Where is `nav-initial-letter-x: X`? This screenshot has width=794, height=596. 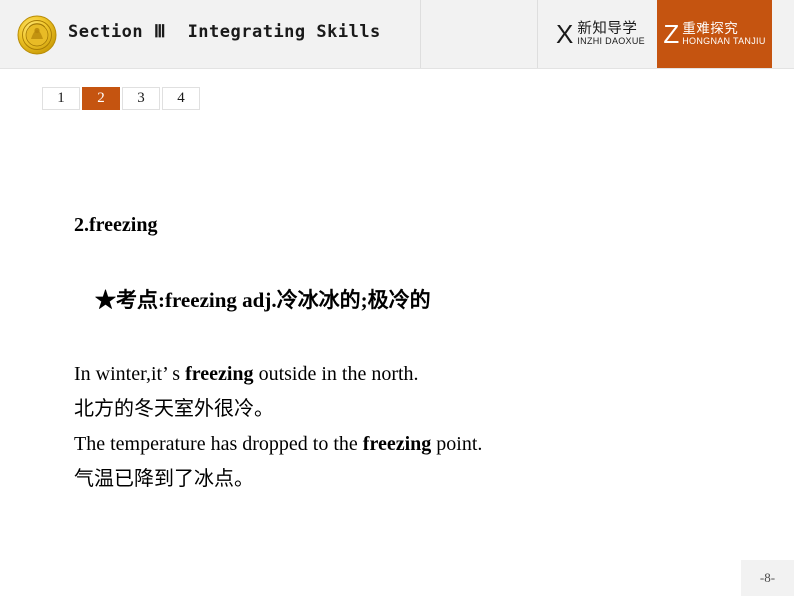
nav-initial-letter-x: X is located at coordinates (565, 34).